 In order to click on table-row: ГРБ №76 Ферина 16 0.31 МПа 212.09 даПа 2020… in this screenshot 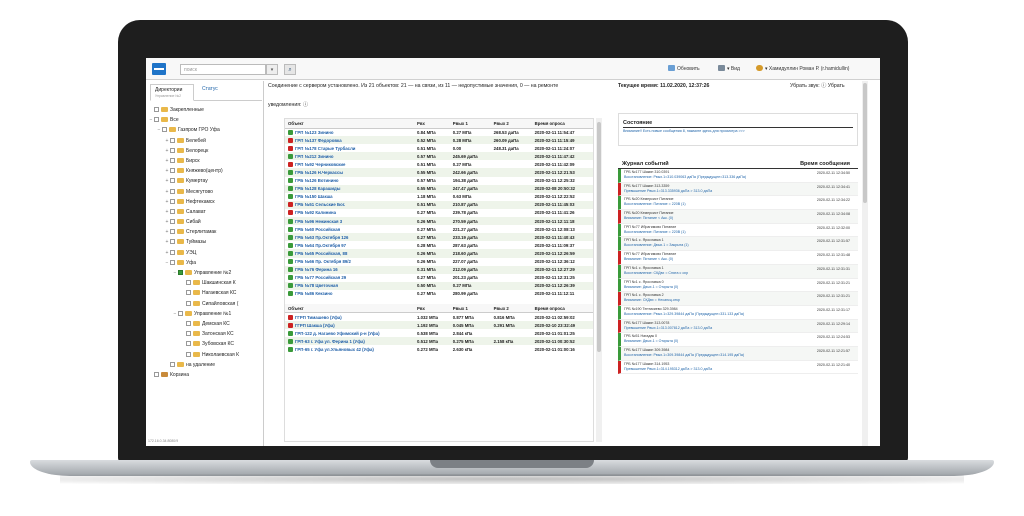, I will do `click(439, 269)`.